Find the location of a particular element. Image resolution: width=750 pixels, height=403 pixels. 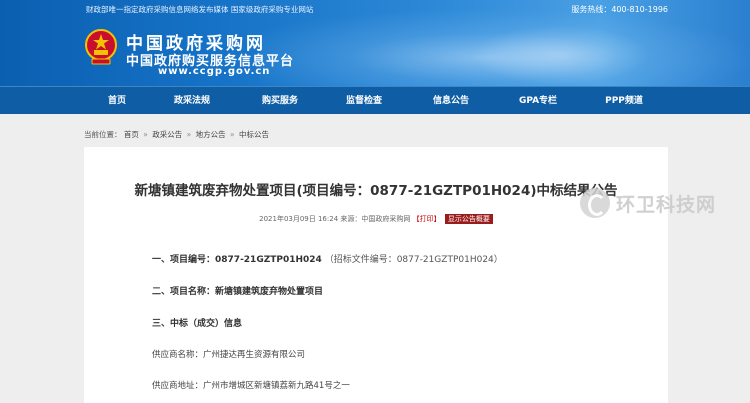

watermark: 环卫科技网 is located at coordinates (665, 203).